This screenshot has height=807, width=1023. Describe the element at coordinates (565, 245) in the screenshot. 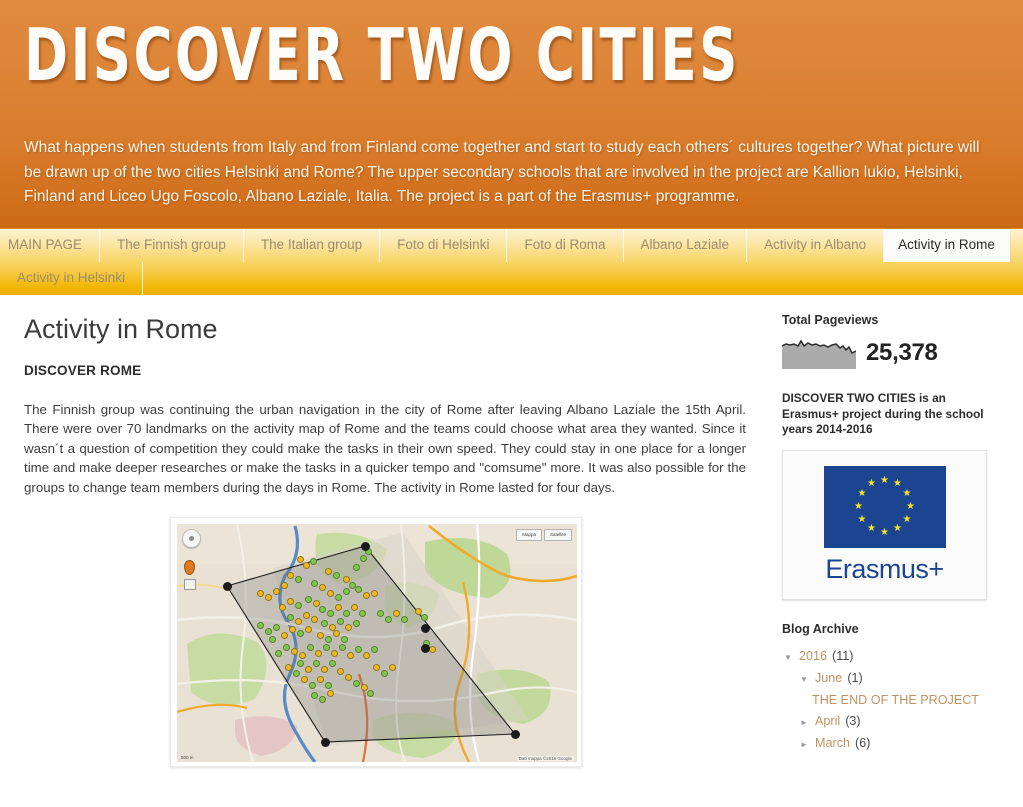

I see `nav-link-foto-di-roma: Foto di Roma` at that location.